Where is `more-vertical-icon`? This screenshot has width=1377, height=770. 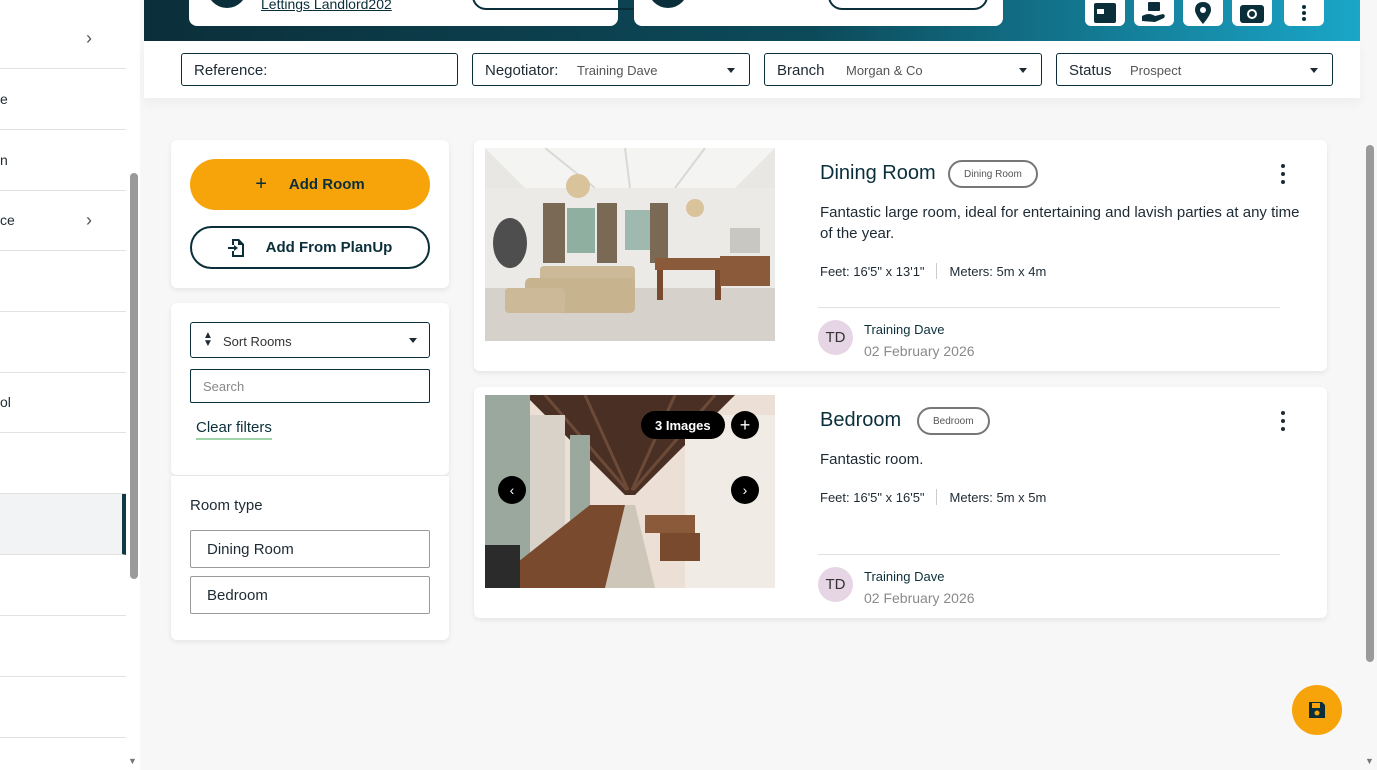 more-vertical-icon is located at coordinates (1304, 13).